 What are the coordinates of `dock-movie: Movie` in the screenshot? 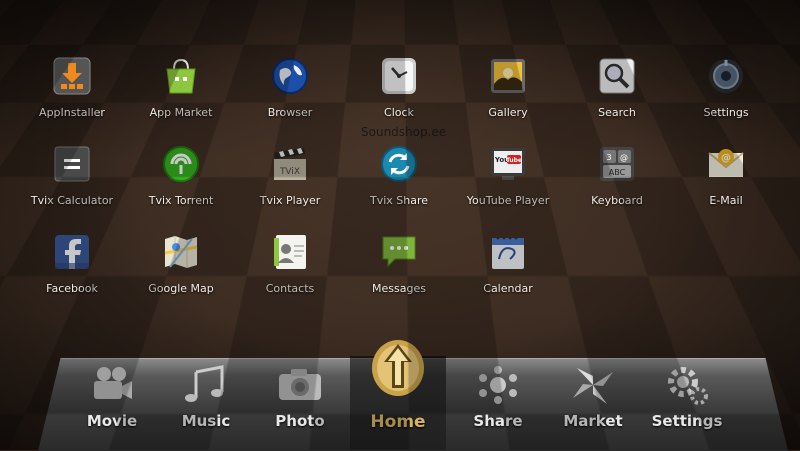 It's located at (112, 404).